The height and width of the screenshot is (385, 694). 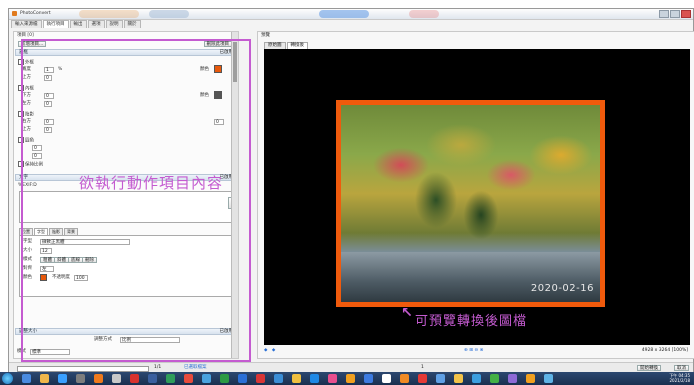 What do you see at coordinates (96, 24) in the screenshot?
I see `tab-options: 選項` at bounding box center [96, 24].